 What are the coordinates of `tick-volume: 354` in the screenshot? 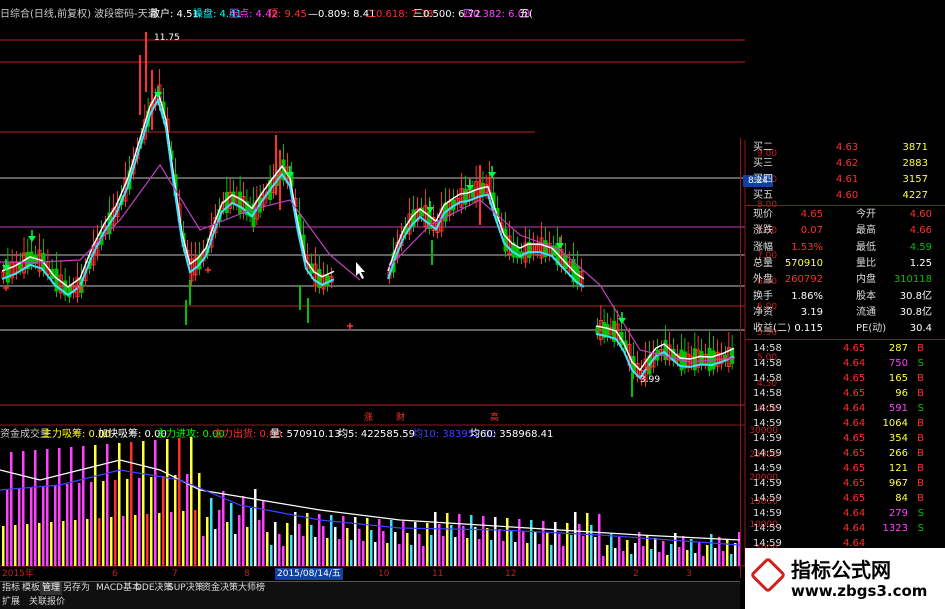 It's located at (898, 438).